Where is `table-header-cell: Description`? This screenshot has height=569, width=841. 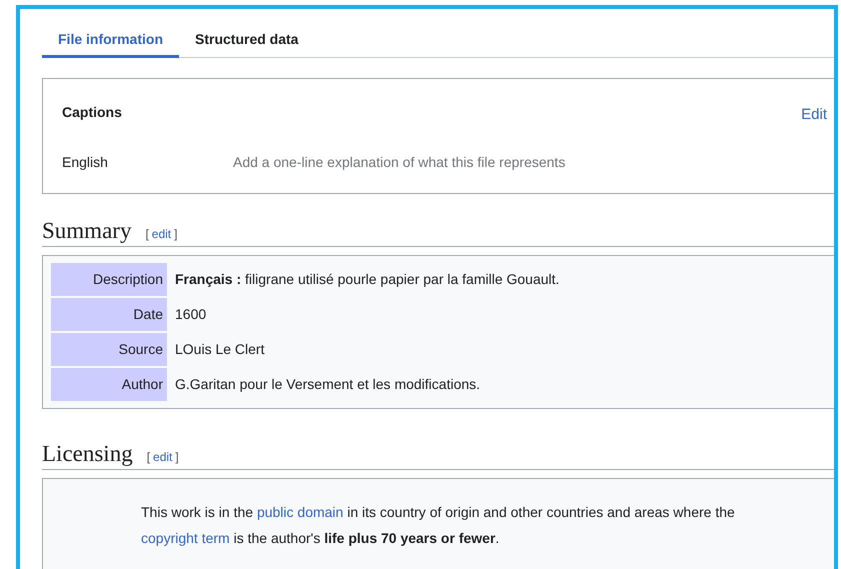 table-header-cell: Description is located at coordinates (109, 279).